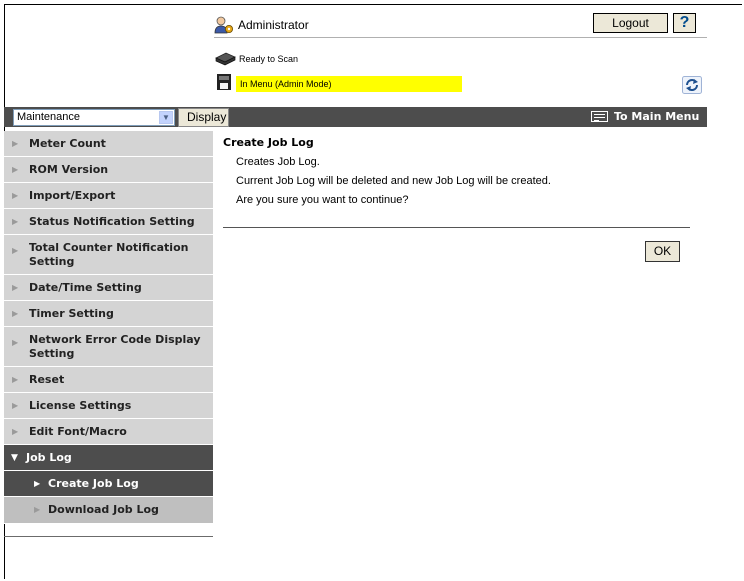  I want to click on sidebar-item-reset: ▶ Reset, so click(108, 380).